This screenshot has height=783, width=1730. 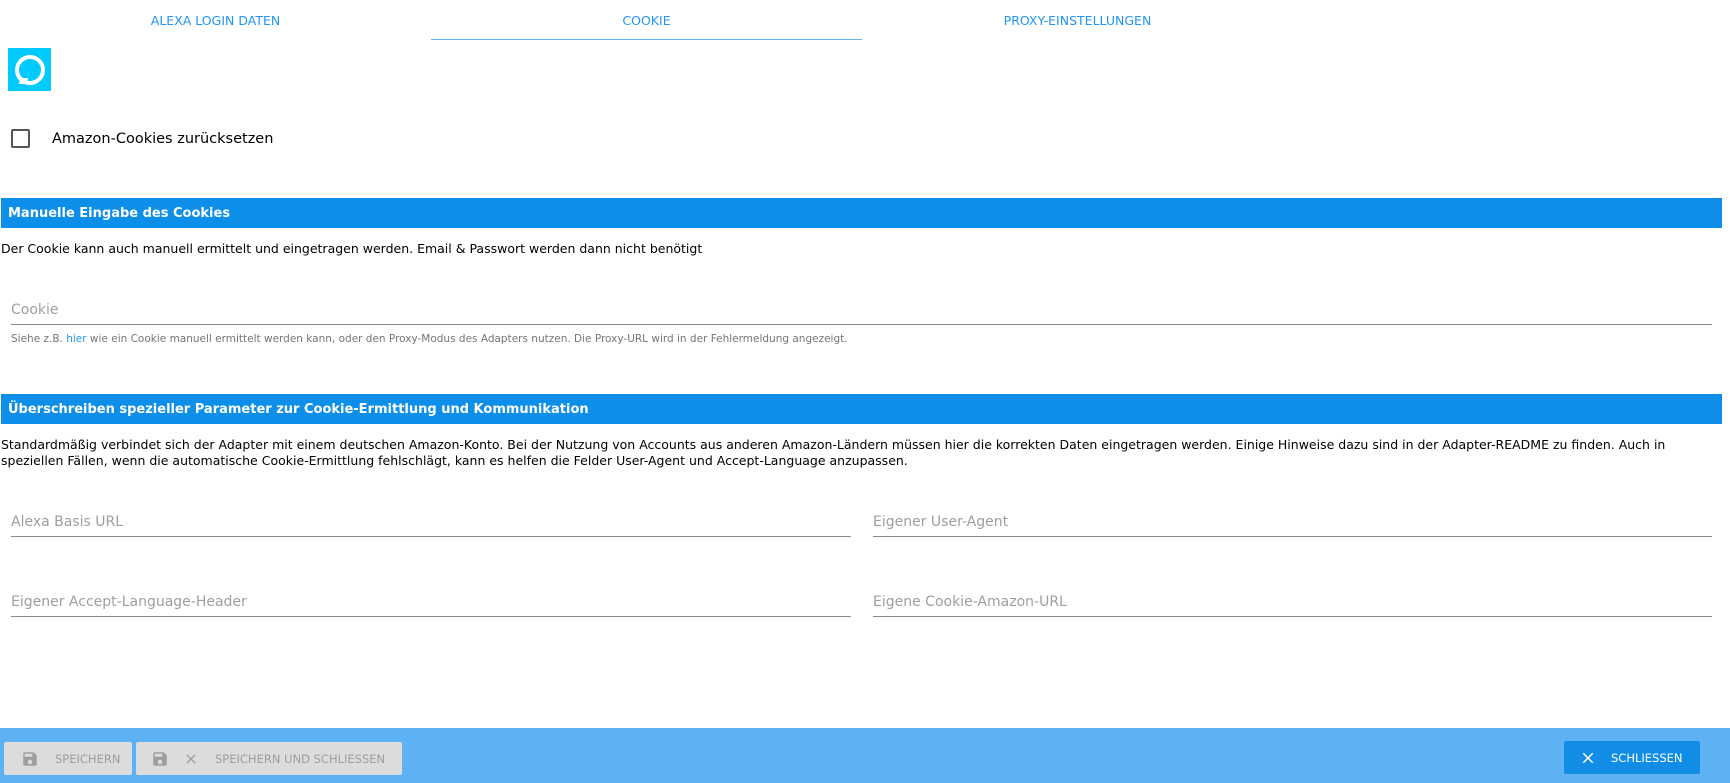 I want to click on save-button: SPEICHERN, so click(x=68, y=758).